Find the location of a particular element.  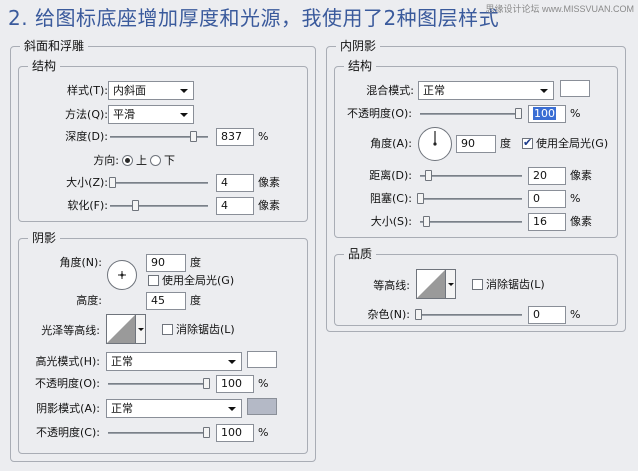

distance-track is located at coordinates (471, 176).